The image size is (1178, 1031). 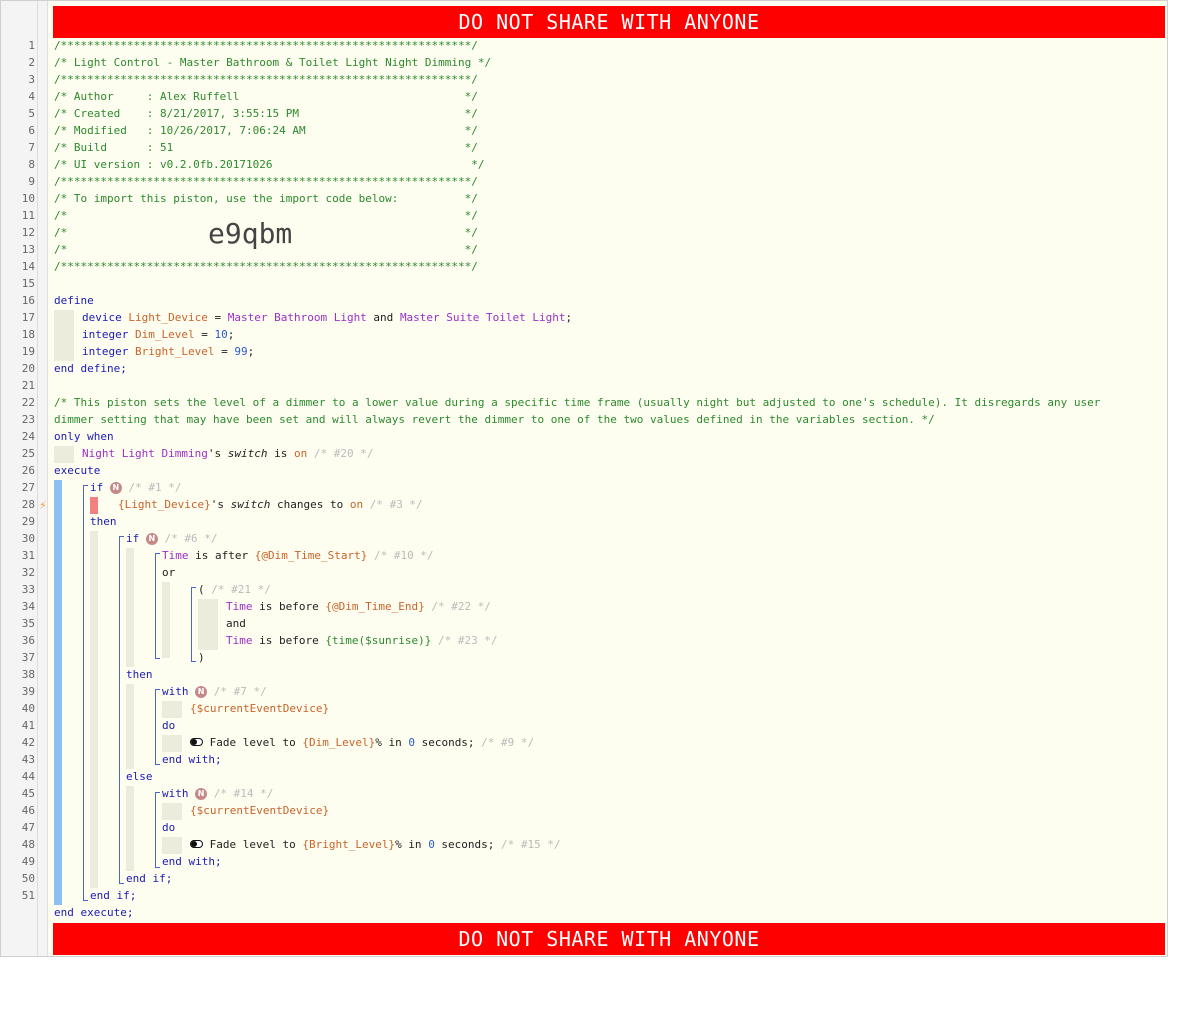 What do you see at coordinates (28, 878) in the screenshot?
I see `line-number: 50` at bounding box center [28, 878].